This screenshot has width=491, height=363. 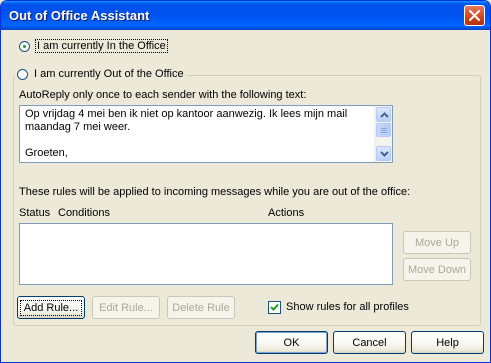 I want to click on window-title: Out of Office Assistant, so click(x=79, y=15).